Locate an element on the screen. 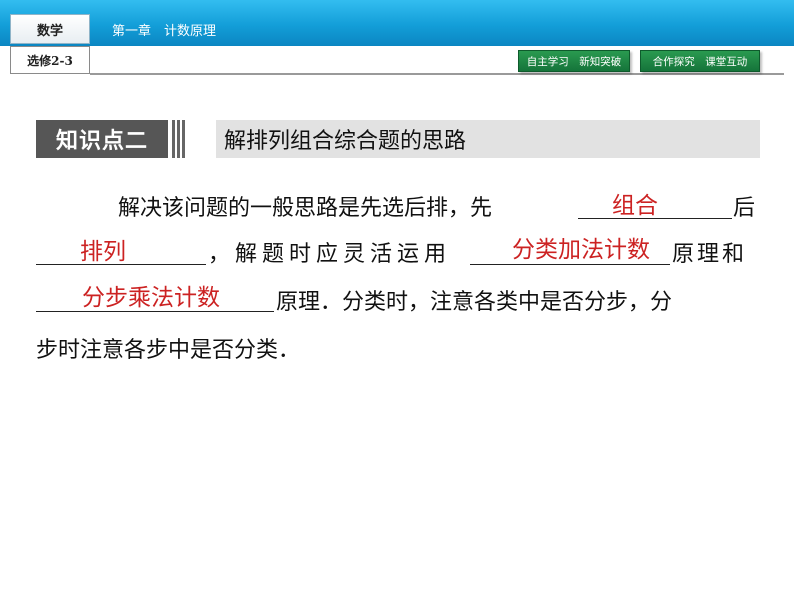 This screenshot has height=596, width=794. knowledge-point-label: 知识点二 is located at coordinates (102, 139).